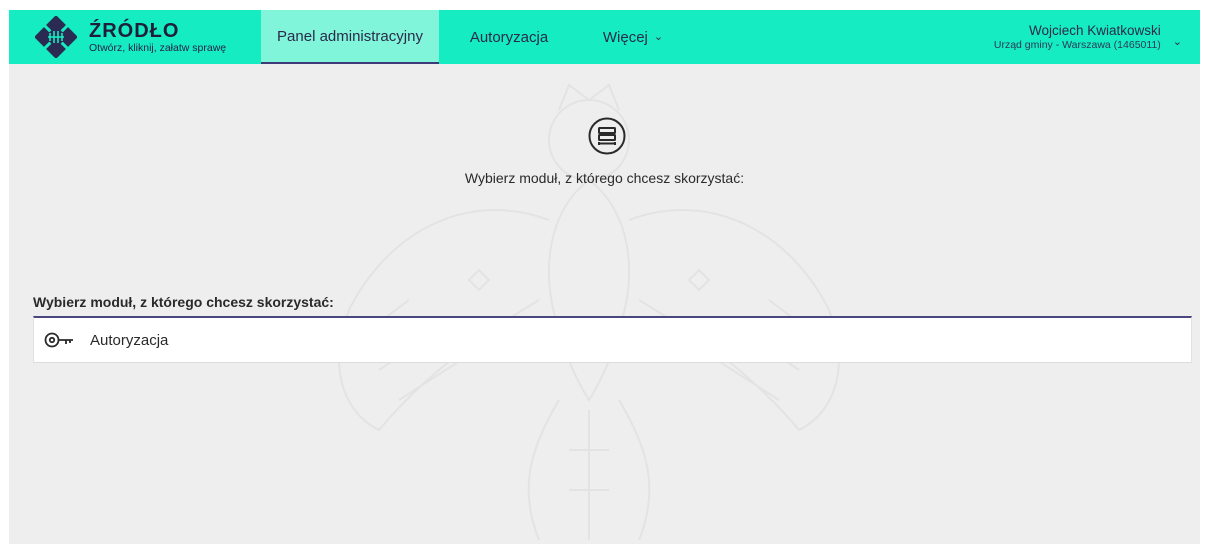  I want to click on nav-tab-label: Więcej, so click(625, 37).